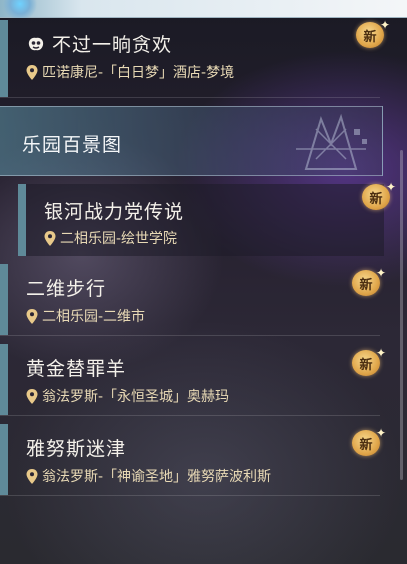 The image size is (407, 564). I want to click on quest-location-text: 二相乐园-二维市, so click(94, 317).